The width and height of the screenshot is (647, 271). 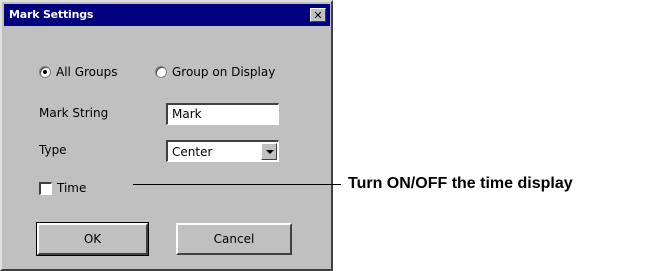 I want to click on group-on-display-radio, so click(x=161, y=72).